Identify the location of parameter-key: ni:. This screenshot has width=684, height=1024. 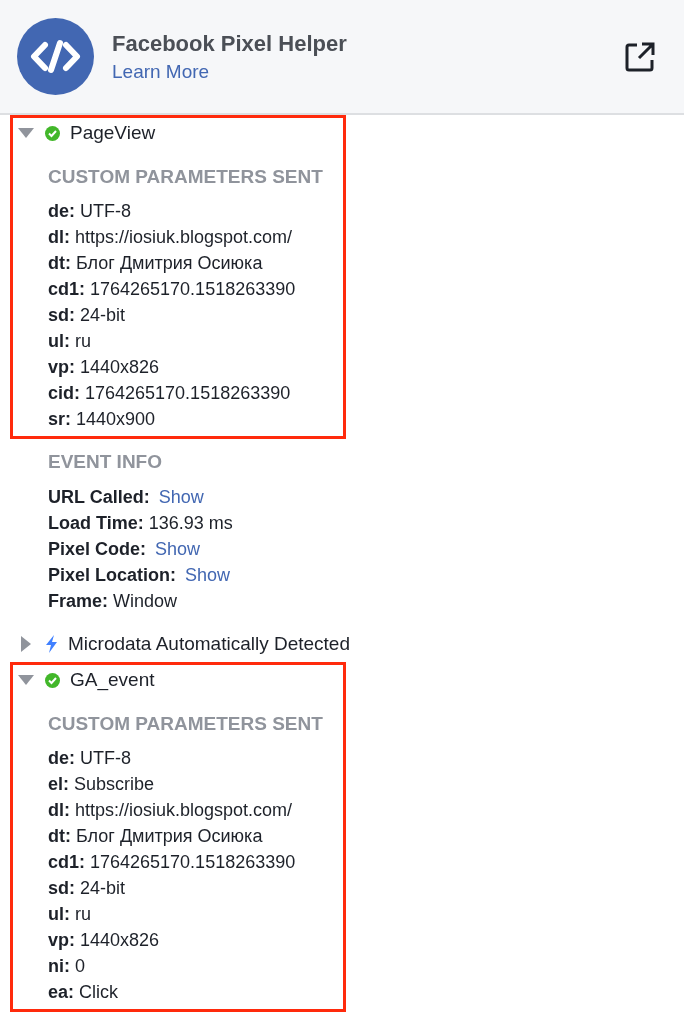
(59, 966).